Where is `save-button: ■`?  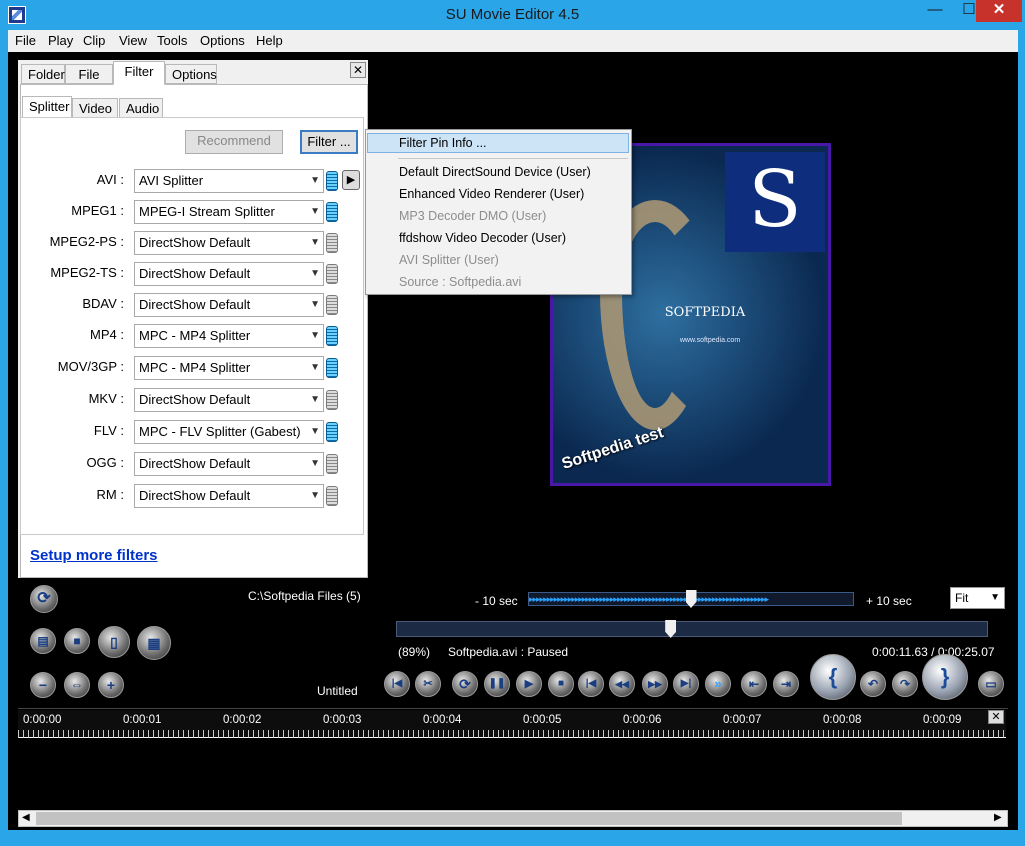
save-button: ■ is located at coordinates (77, 641).